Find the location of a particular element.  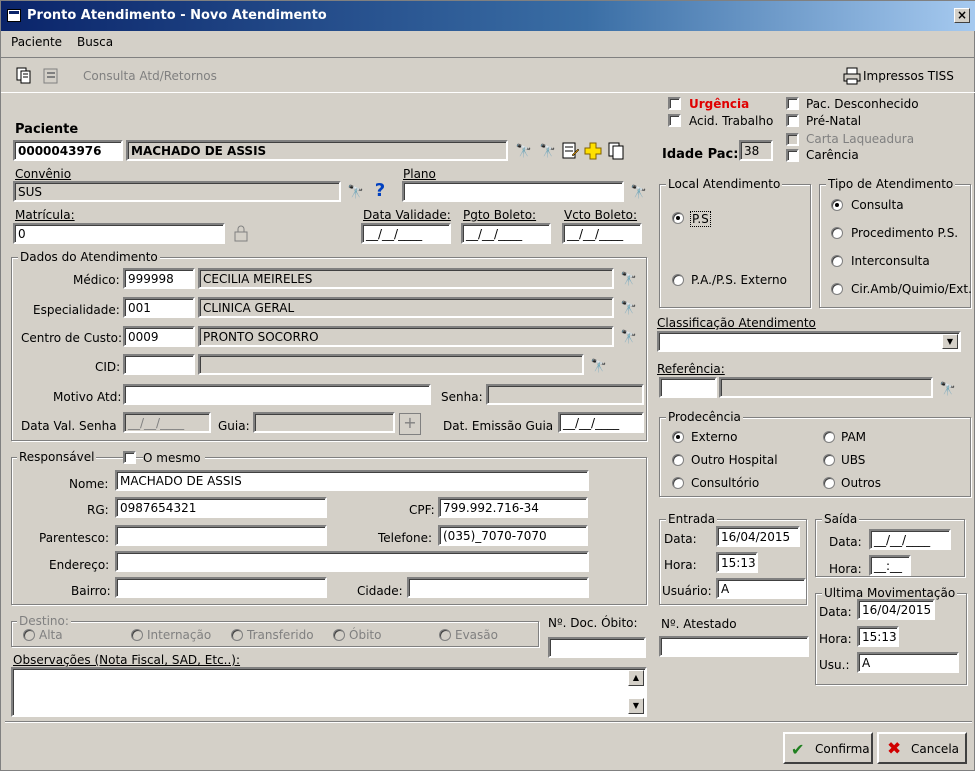

documents-icon is located at coordinates (51, 76).